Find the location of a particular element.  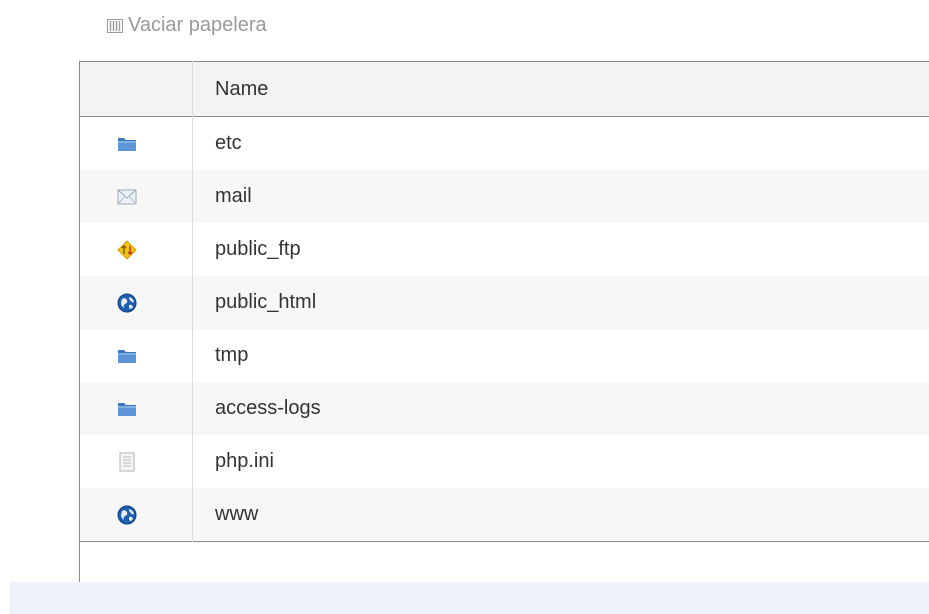

footer-band is located at coordinates (469, 598).